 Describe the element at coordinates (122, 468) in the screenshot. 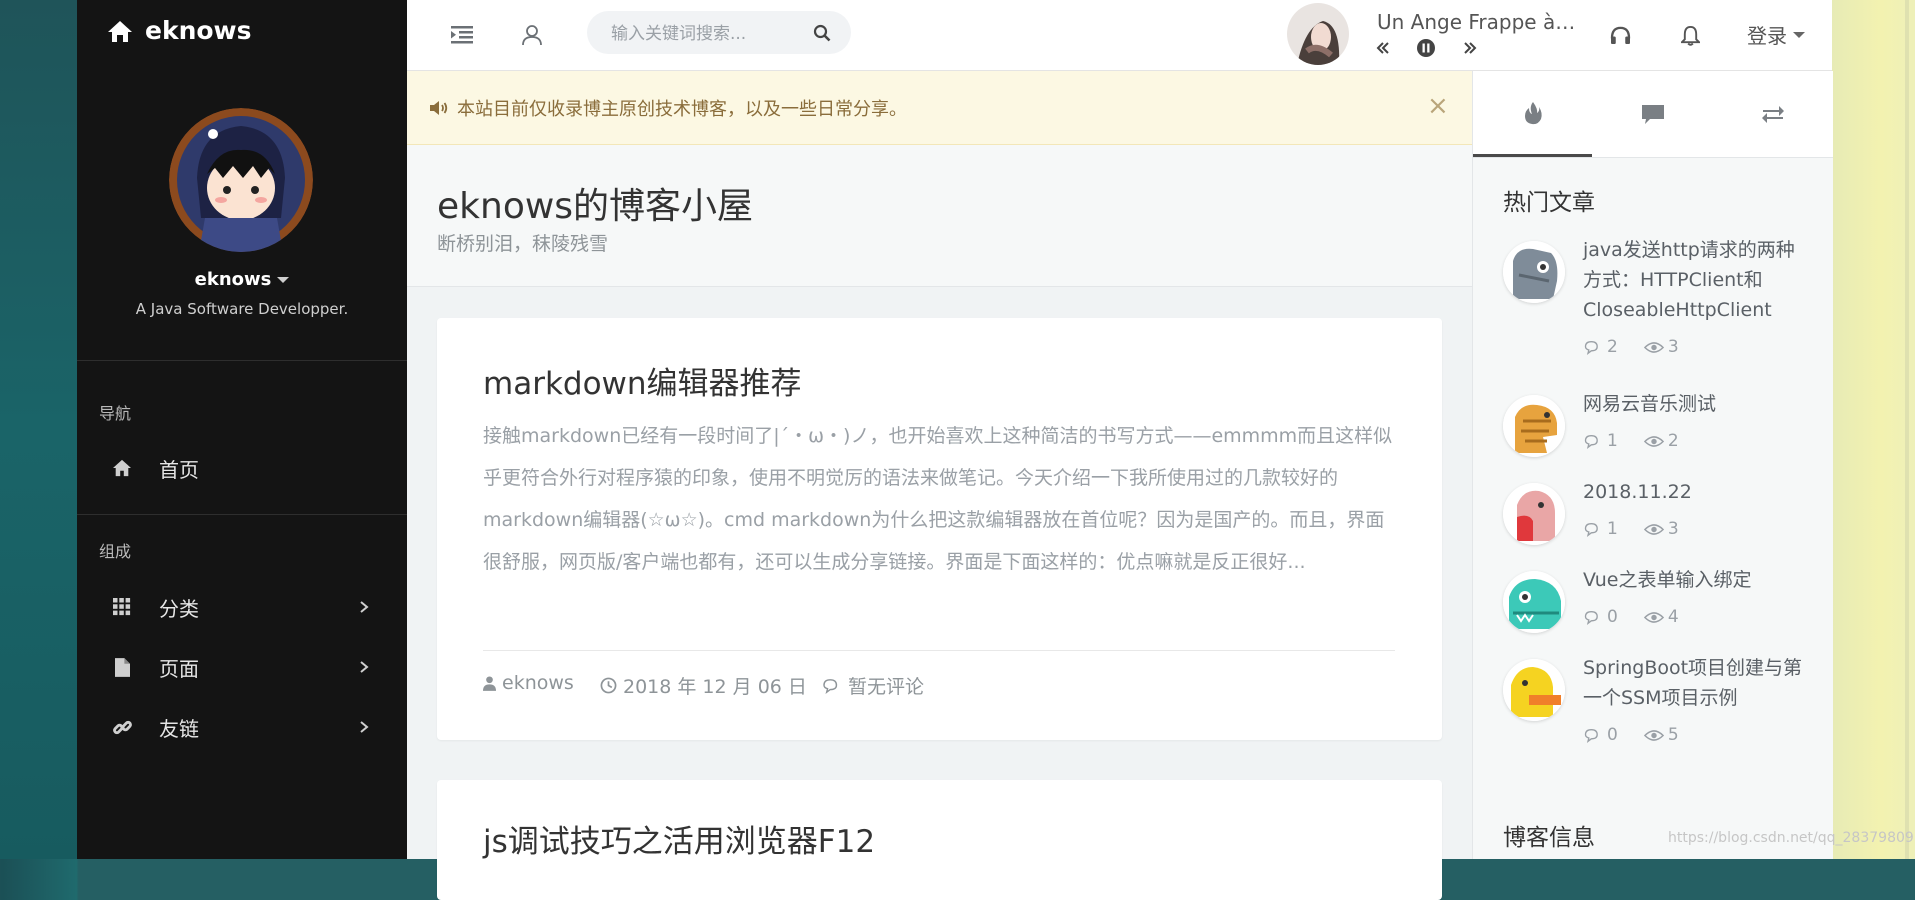

I see `home-icon` at that location.